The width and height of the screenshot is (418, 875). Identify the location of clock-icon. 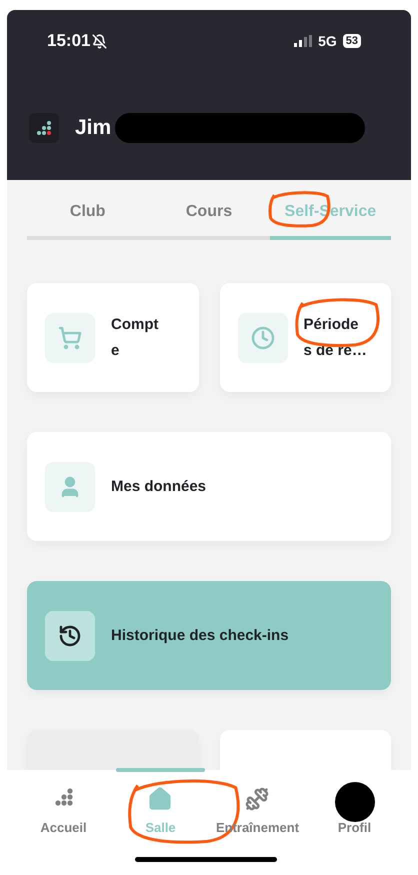
(262, 338).